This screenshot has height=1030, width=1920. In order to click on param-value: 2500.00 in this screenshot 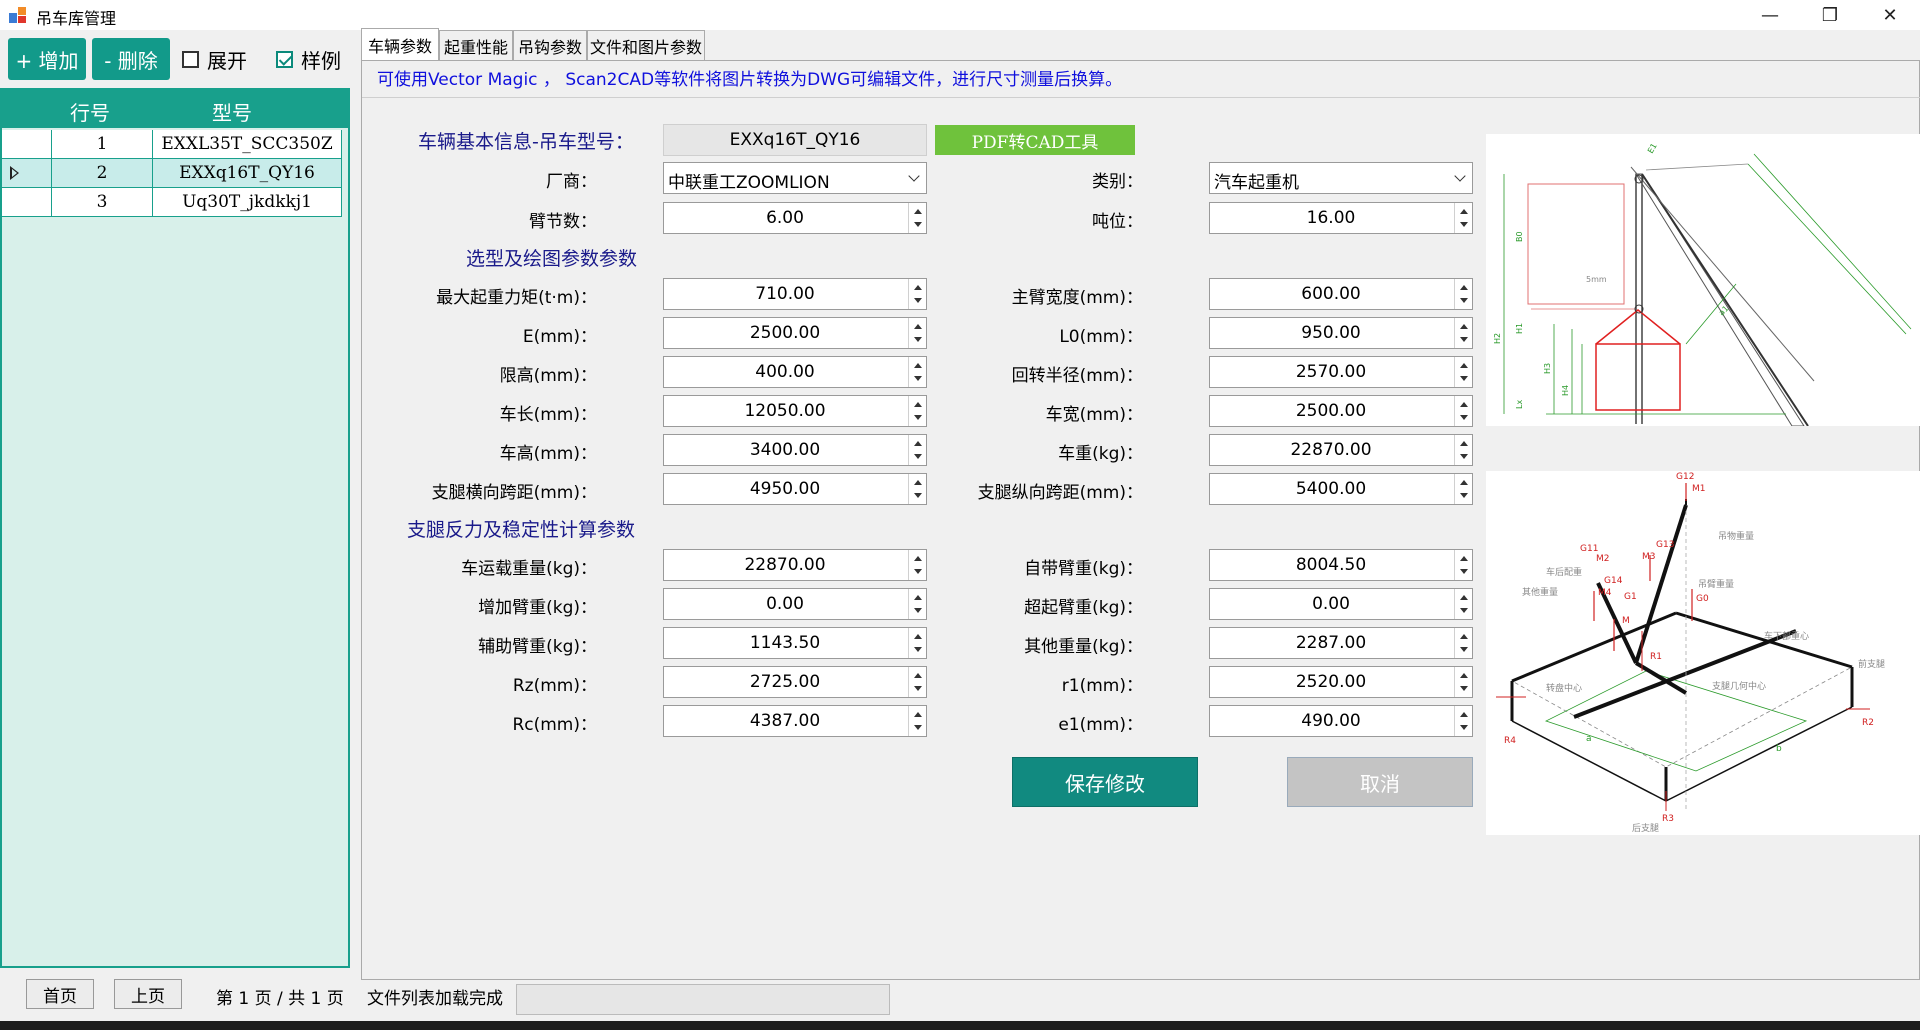, I will do `click(1331, 411)`.